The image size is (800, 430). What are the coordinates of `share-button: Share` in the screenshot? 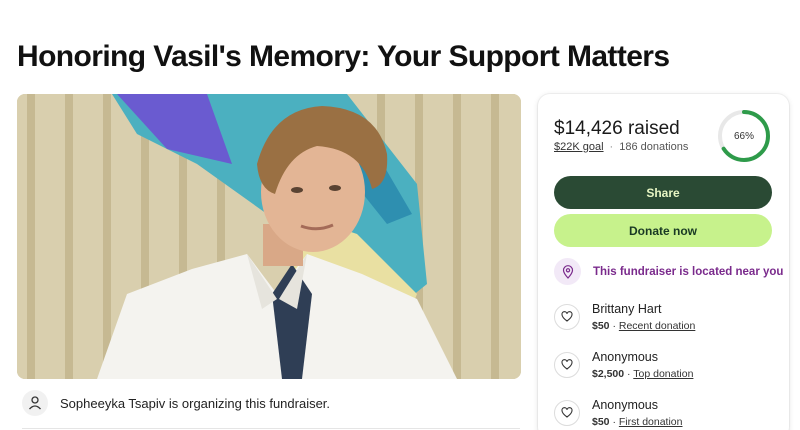 It's located at (663, 192).